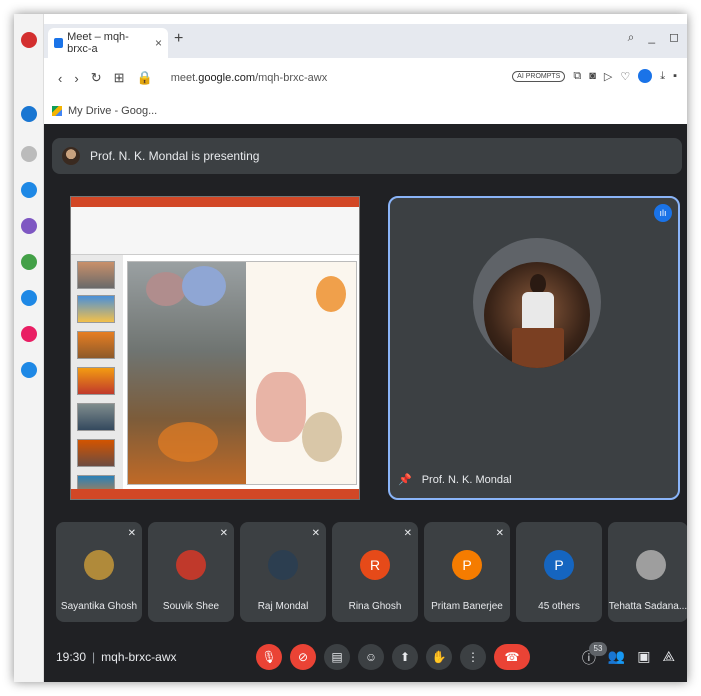 This screenshot has width=701, height=696. Describe the element at coordinates (215, 226) in the screenshot. I see `ppt-ribbon` at that location.